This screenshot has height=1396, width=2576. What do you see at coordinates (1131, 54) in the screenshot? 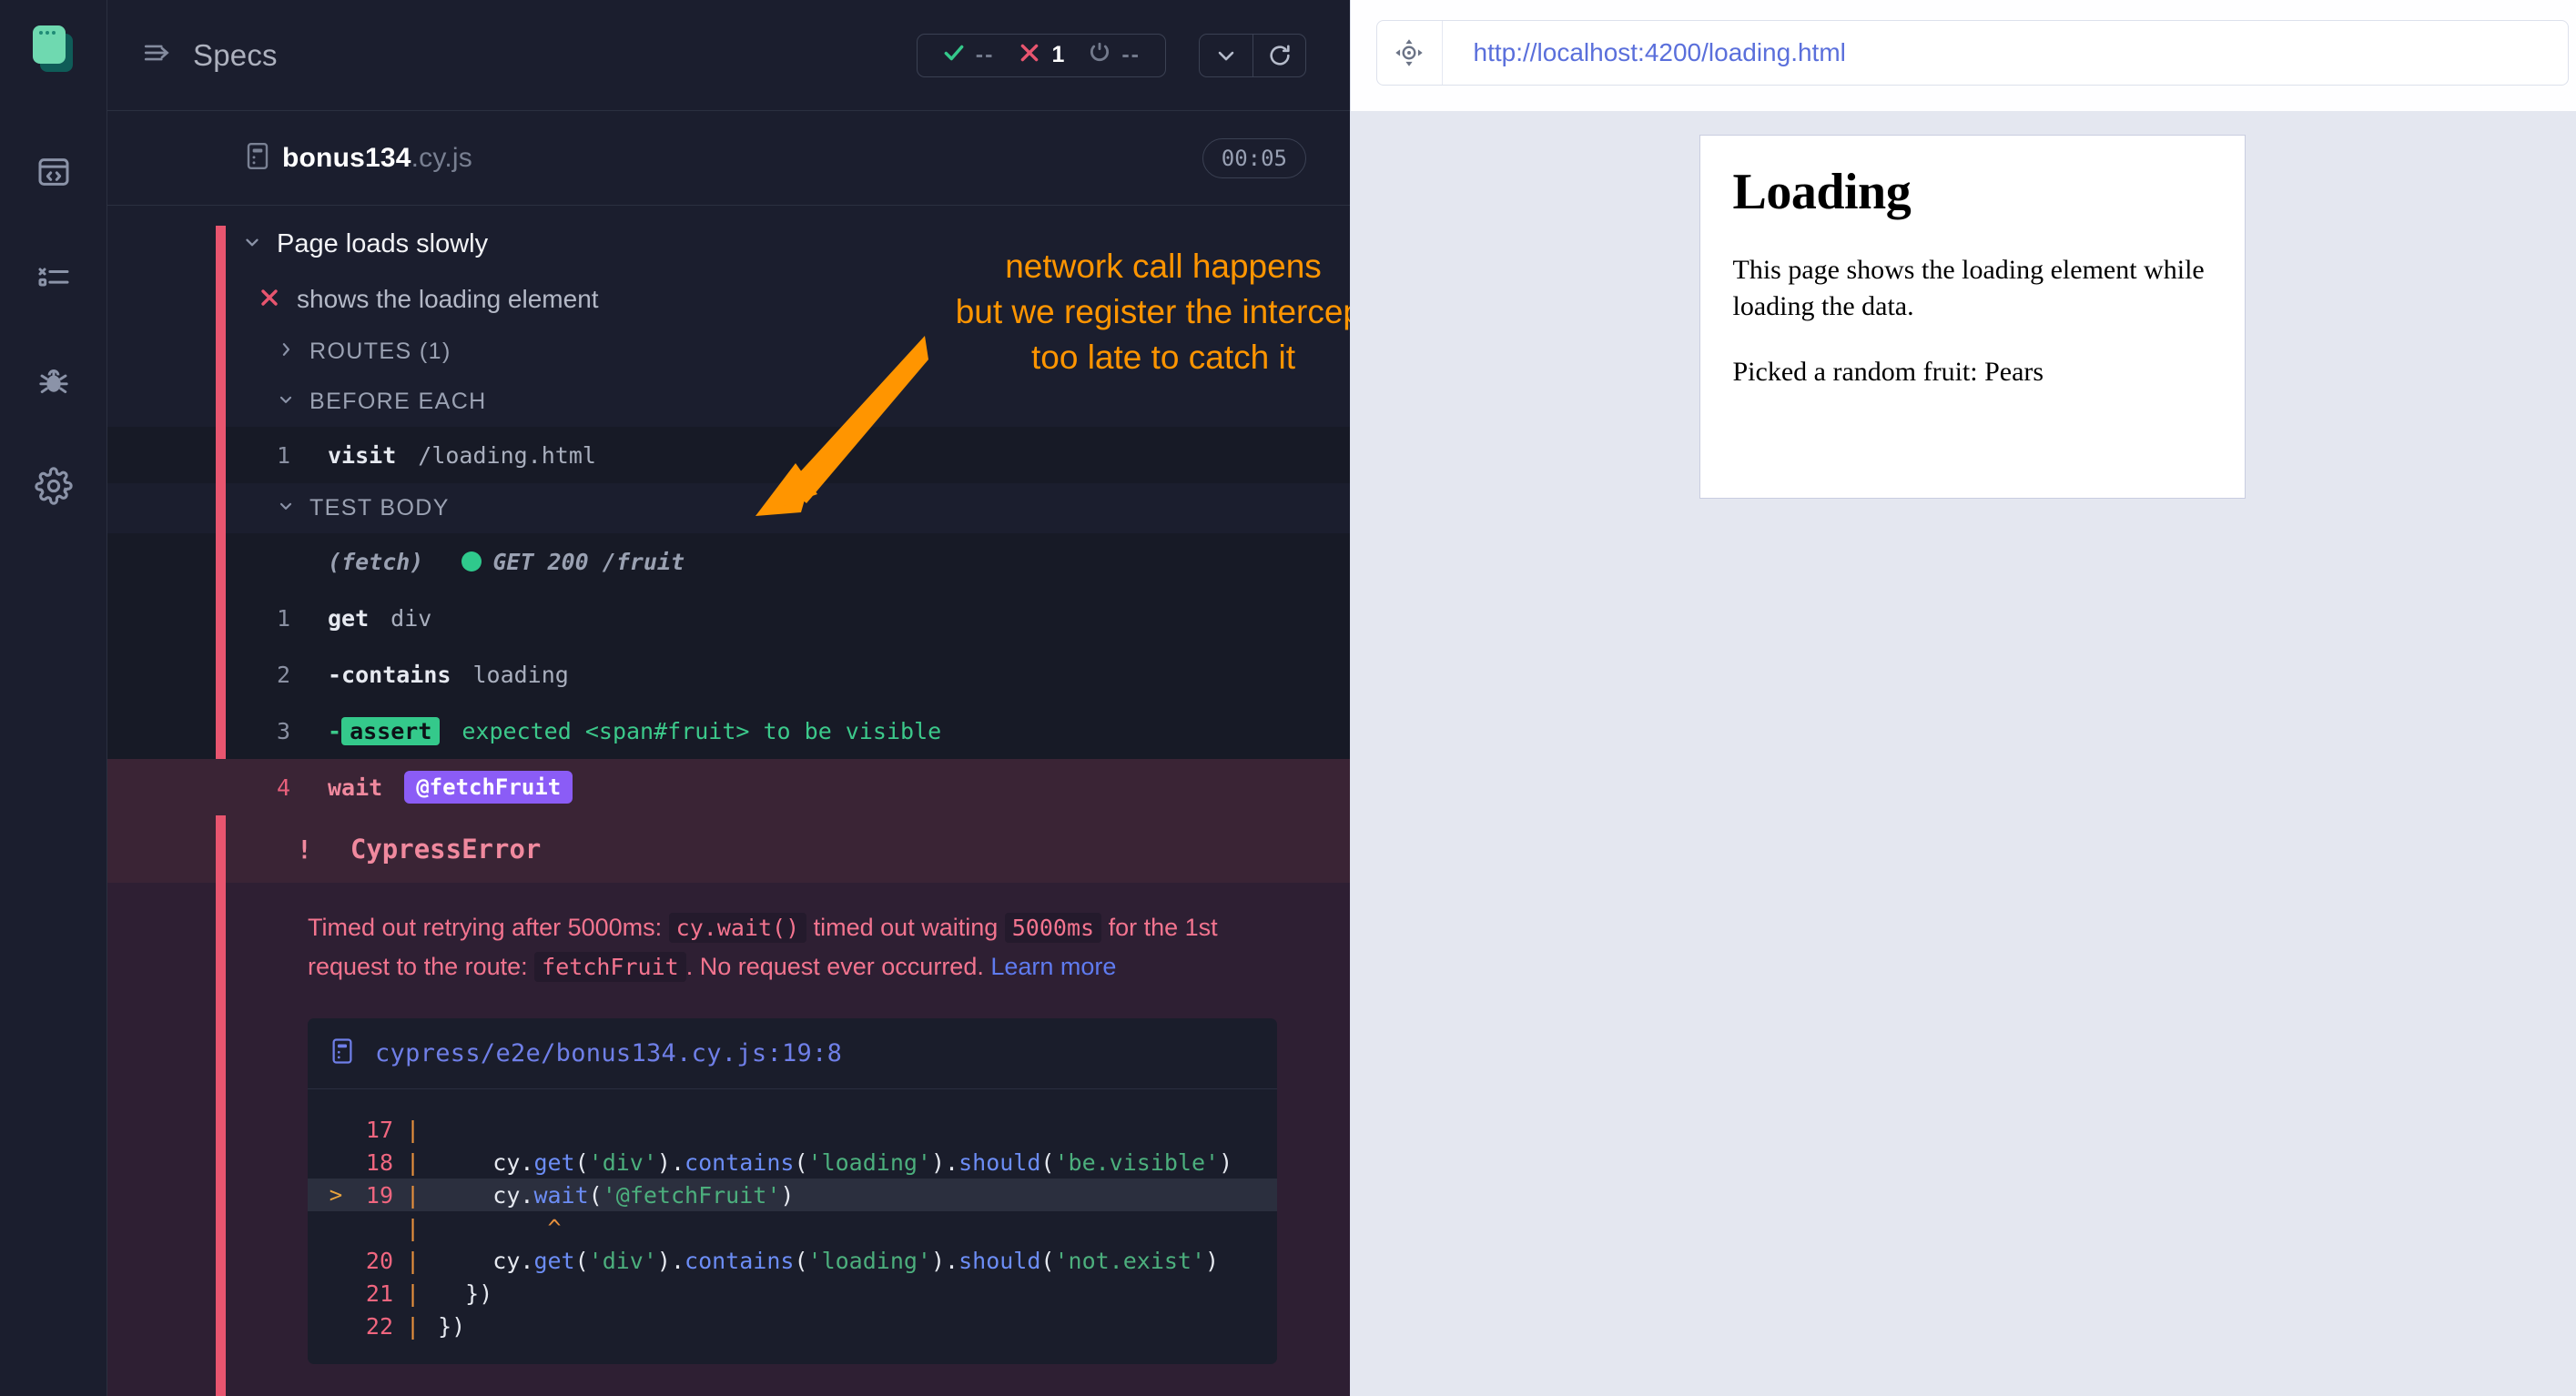
I see `stat-pending-value: --` at bounding box center [1131, 54].